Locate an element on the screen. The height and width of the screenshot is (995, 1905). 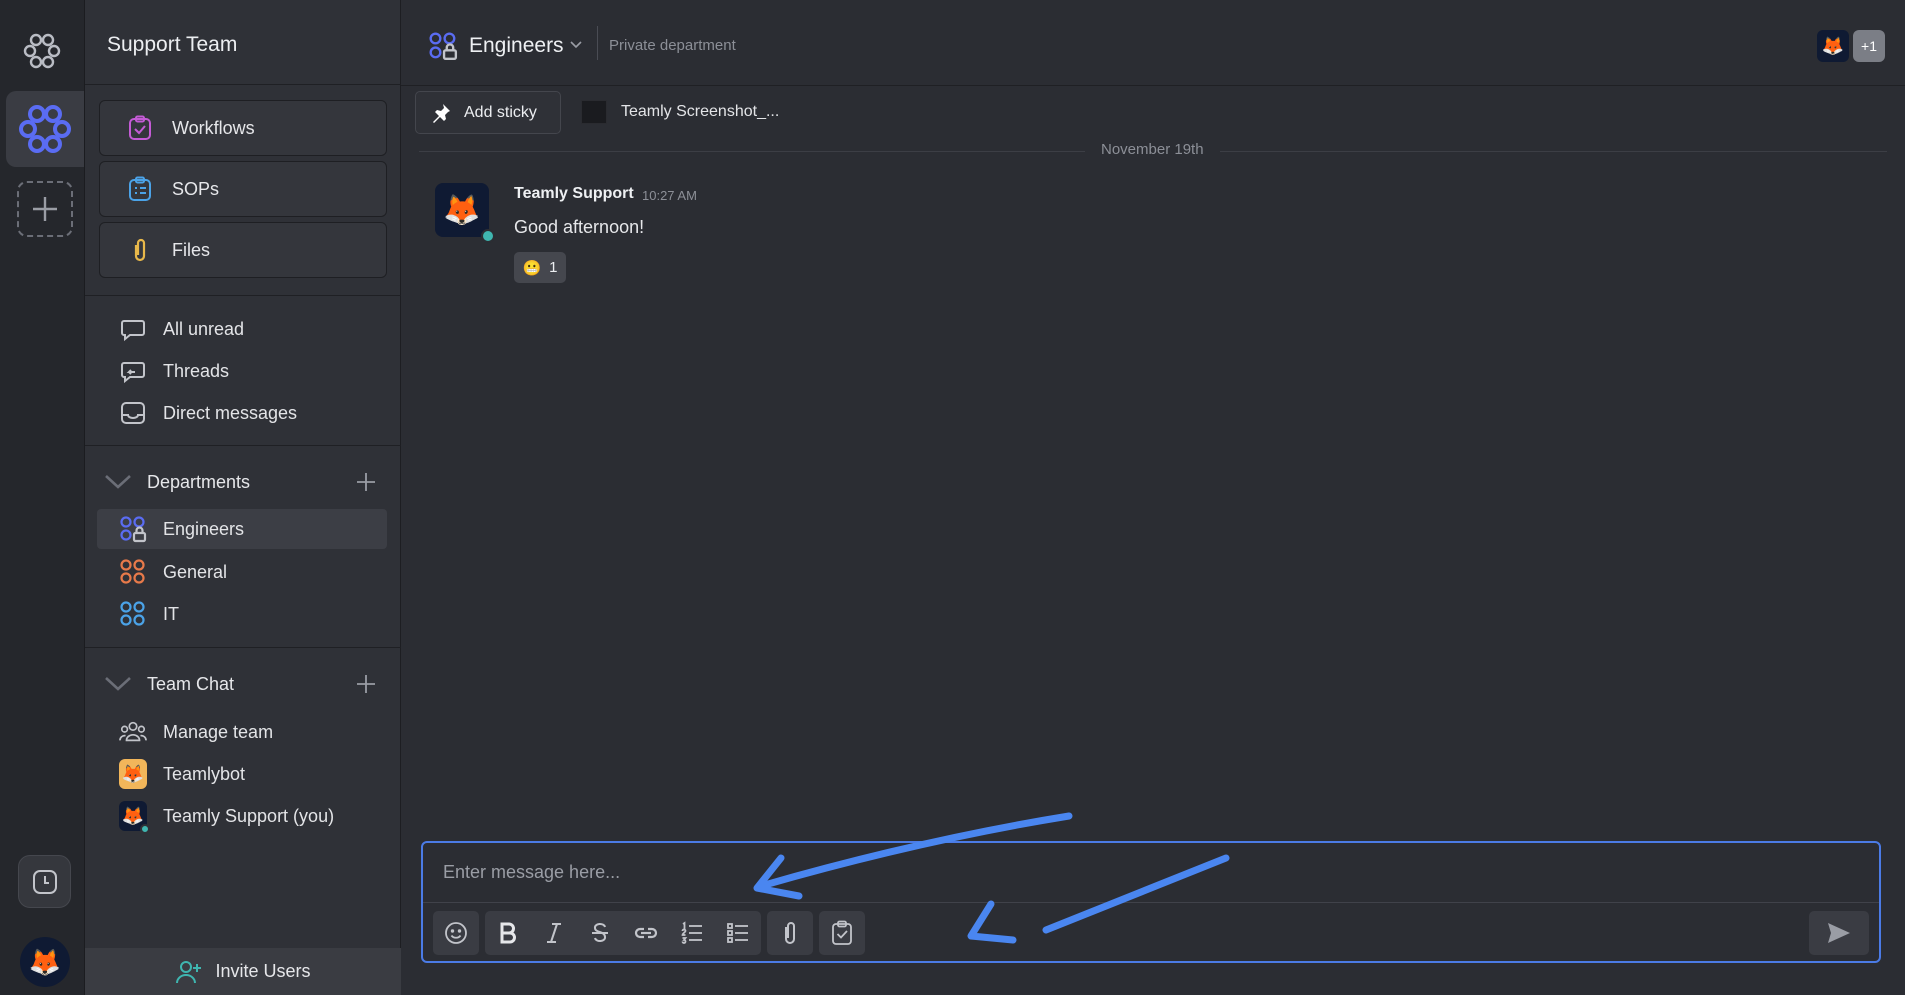
bullet-list-icon is located at coordinates (737, 933).